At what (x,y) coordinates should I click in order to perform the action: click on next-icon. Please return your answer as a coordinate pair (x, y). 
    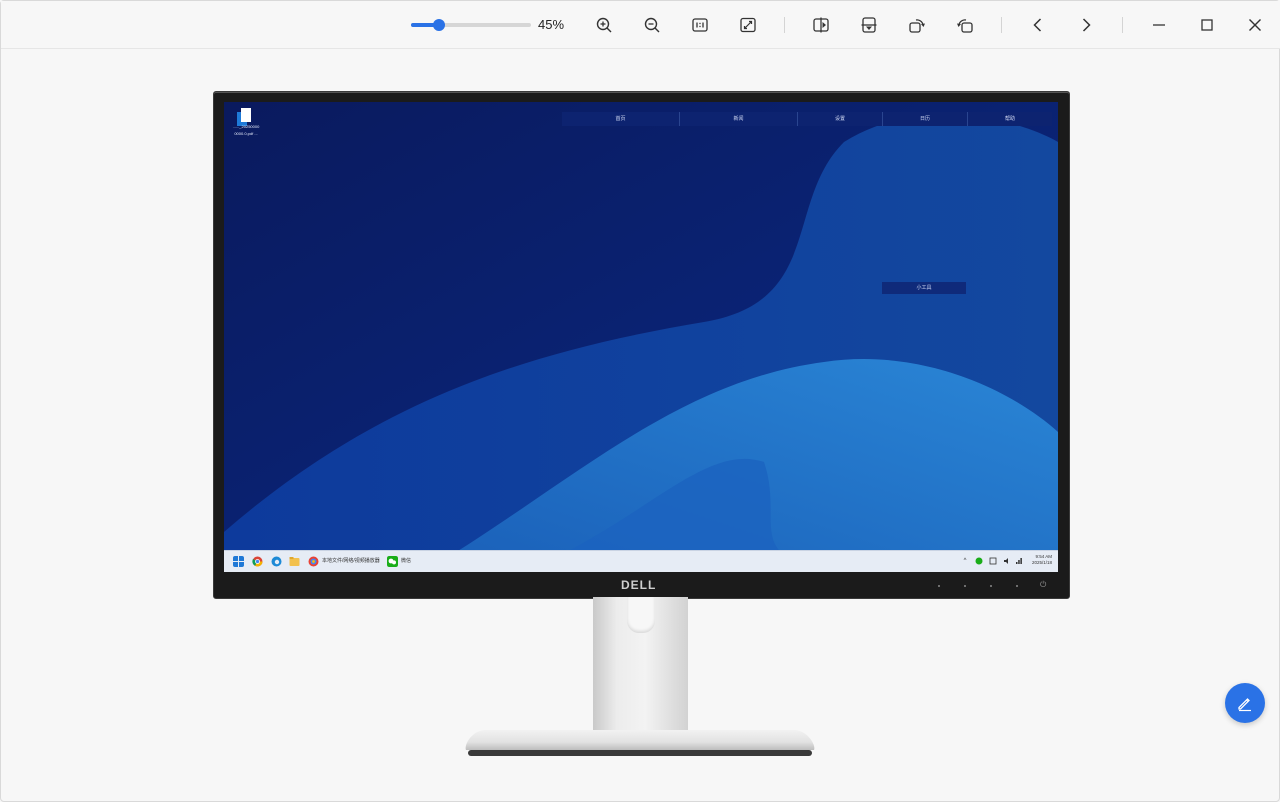
    Looking at the image, I should click on (1086, 25).